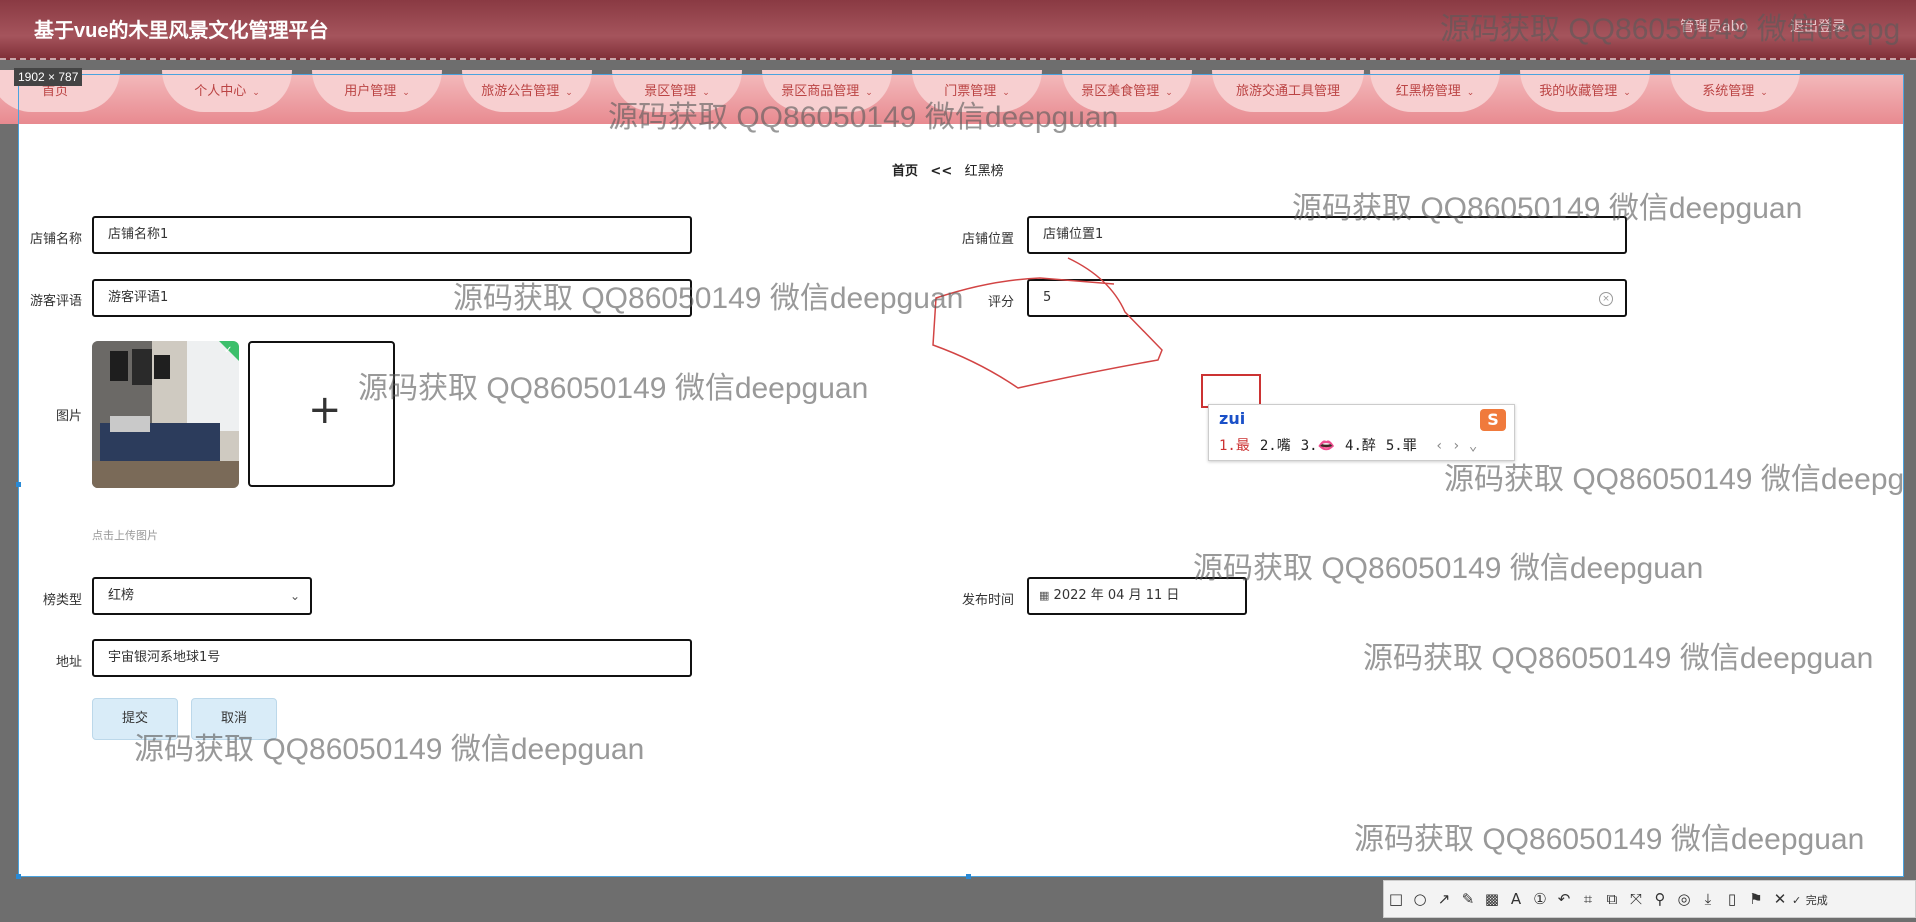 The width and height of the screenshot is (1916, 922). I want to click on undo-icon: ↶, so click(1564, 899).